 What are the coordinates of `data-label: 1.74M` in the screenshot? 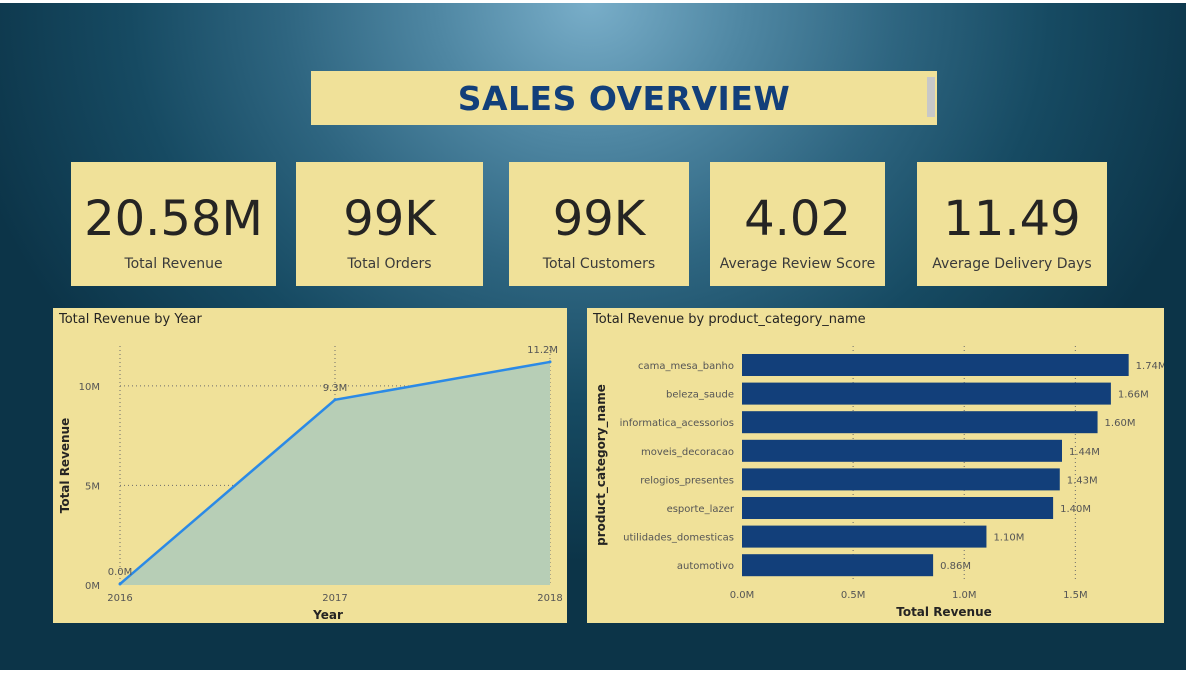 It's located at (1150, 366).